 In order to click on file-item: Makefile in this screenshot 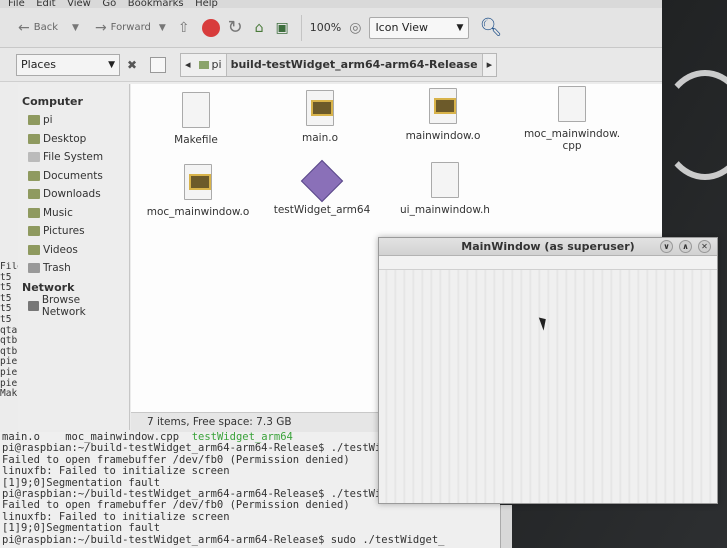, I will do `click(196, 119)`.